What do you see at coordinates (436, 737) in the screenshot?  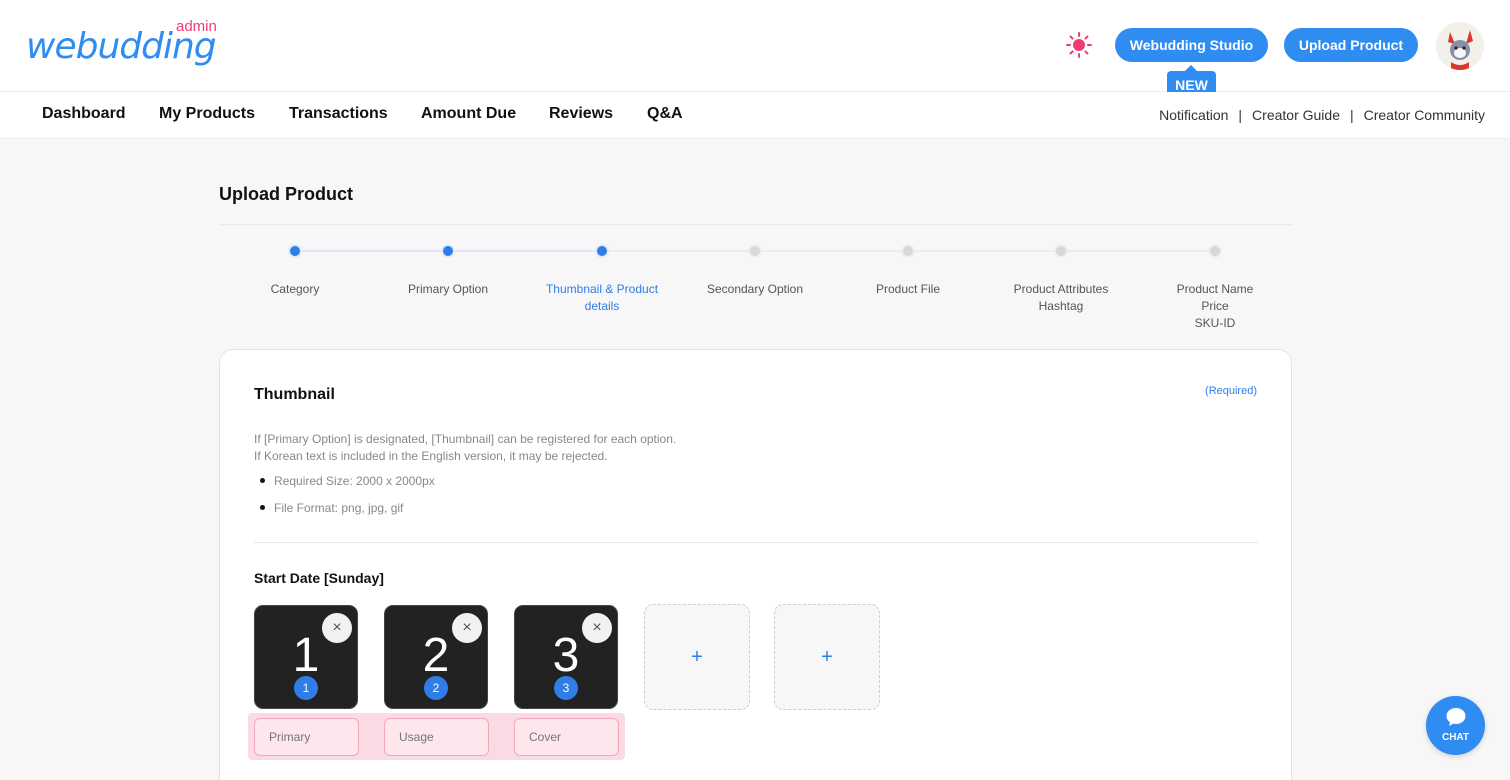 I see `role-input-usage` at bounding box center [436, 737].